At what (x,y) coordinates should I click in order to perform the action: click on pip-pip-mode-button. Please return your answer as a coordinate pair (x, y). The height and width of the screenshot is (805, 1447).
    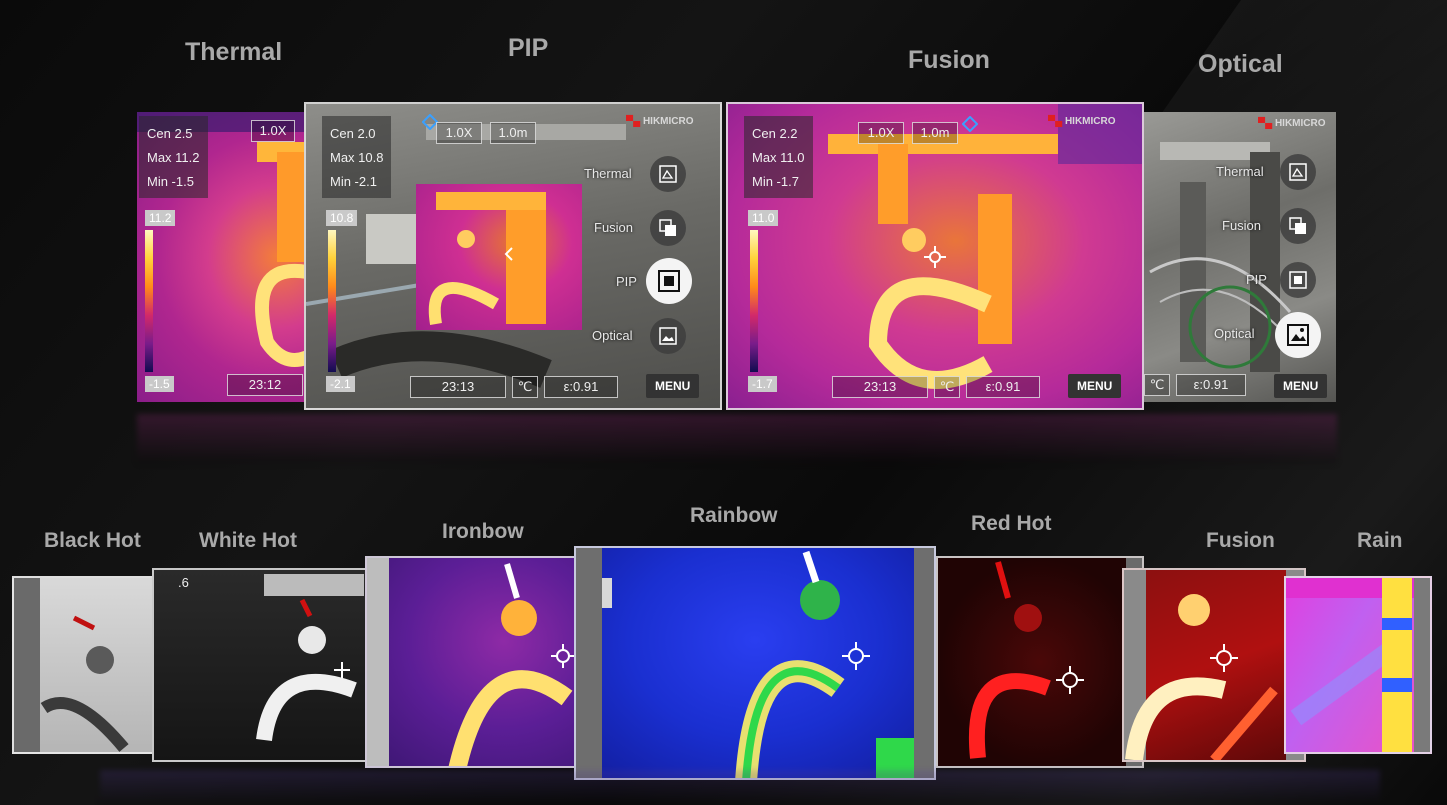
    Looking at the image, I should click on (669, 281).